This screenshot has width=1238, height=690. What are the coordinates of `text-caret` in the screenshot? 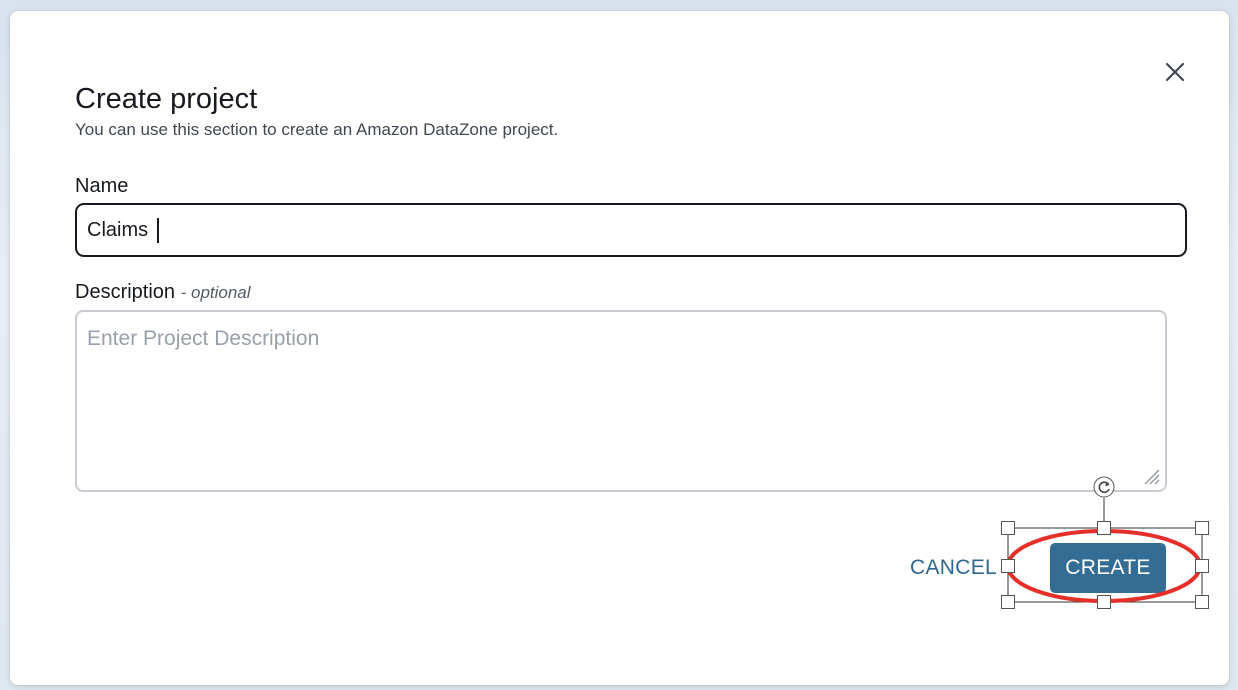 It's located at (158, 230).